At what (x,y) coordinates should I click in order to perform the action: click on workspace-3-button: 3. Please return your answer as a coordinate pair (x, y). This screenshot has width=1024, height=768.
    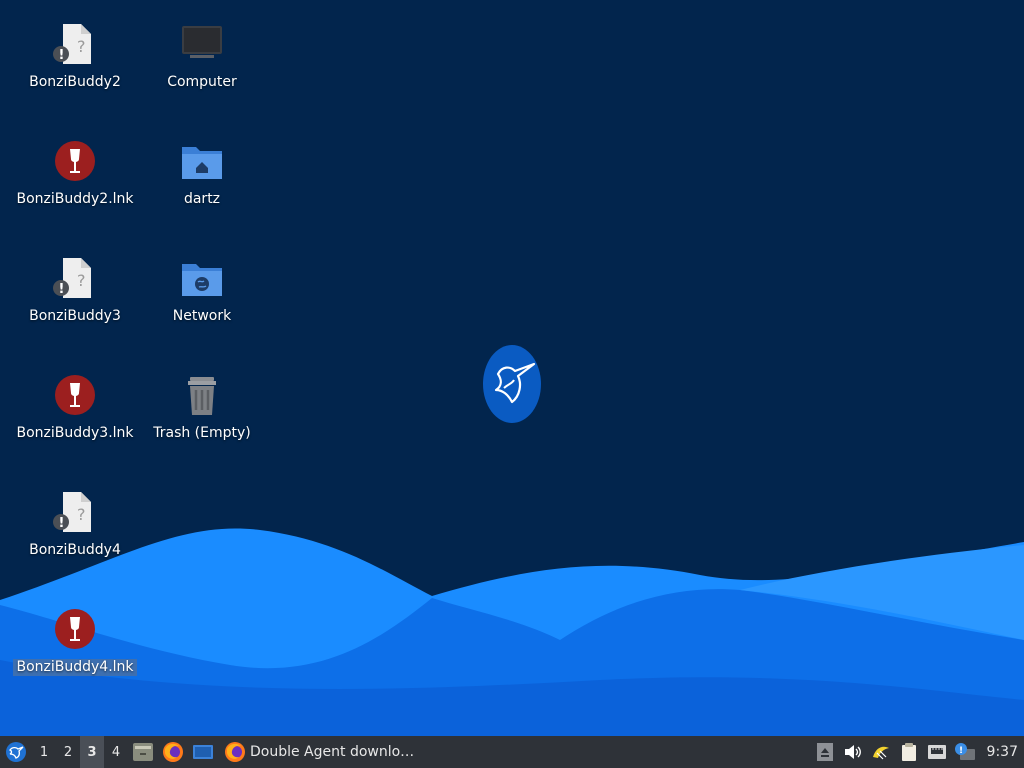
    Looking at the image, I should click on (92, 752).